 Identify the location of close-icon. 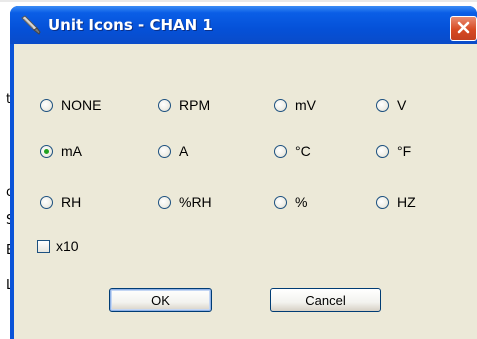
(463, 28).